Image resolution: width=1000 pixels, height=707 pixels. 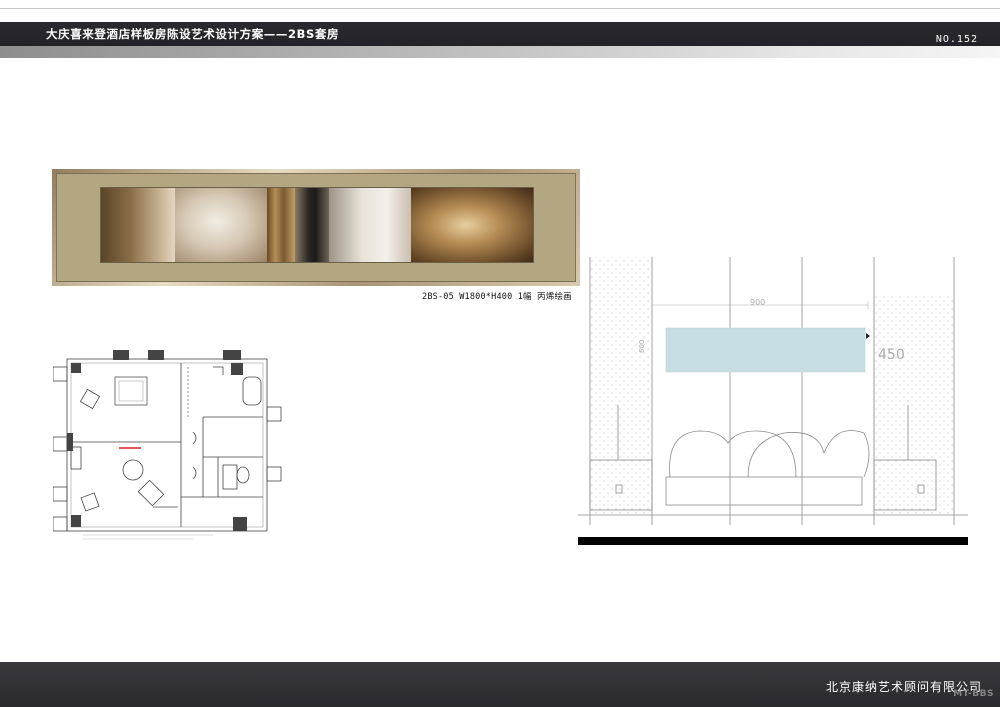 I want to click on dimension-width-label: 900, so click(x=757, y=302).